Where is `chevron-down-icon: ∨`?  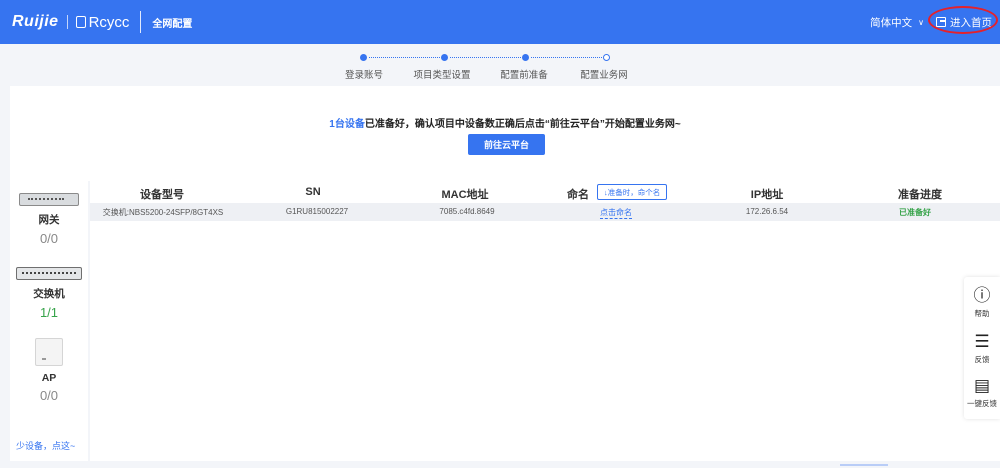
chevron-down-icon: ∨ is located at coordinates (921, 22).